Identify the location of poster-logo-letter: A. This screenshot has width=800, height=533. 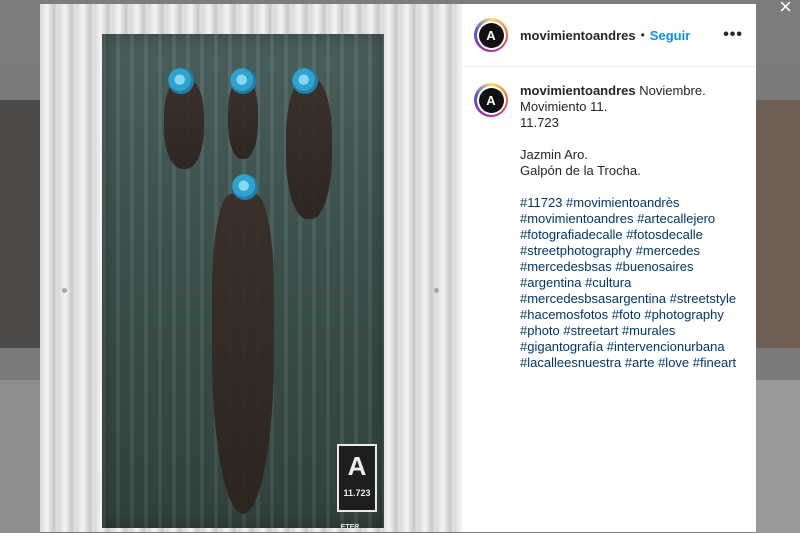
(357, 466).